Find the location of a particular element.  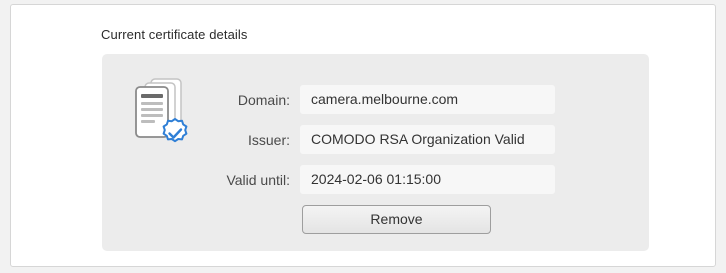

valid-until-label: Valid until: is located at coordinates (258, 180).